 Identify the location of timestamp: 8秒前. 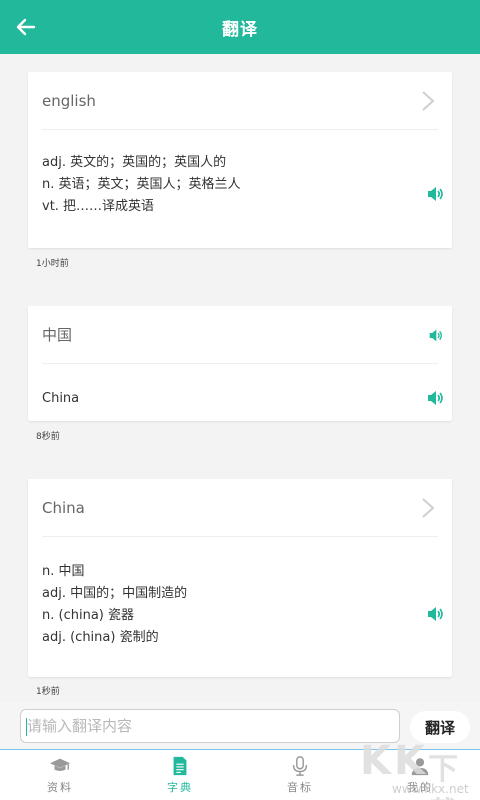
(48, 437).